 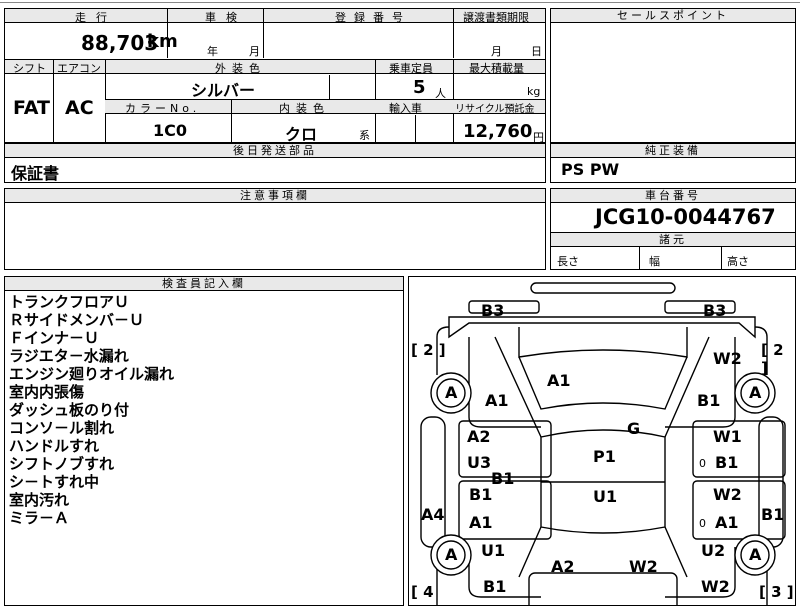 I want to click on dimensions-header: 諸元, so click(x=673, y=240).